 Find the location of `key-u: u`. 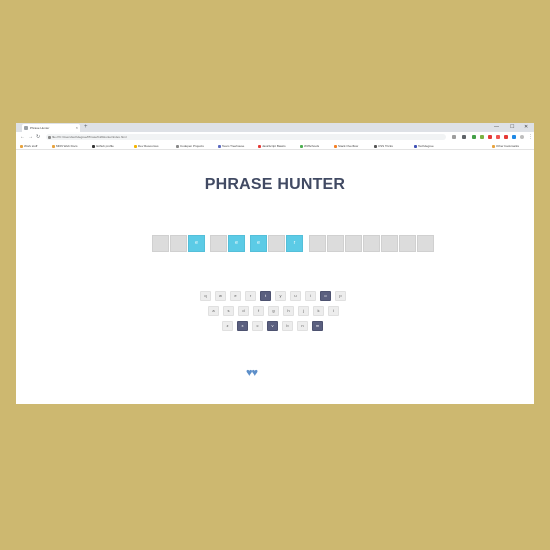

key-u: u is located at coordinates (295, 296).